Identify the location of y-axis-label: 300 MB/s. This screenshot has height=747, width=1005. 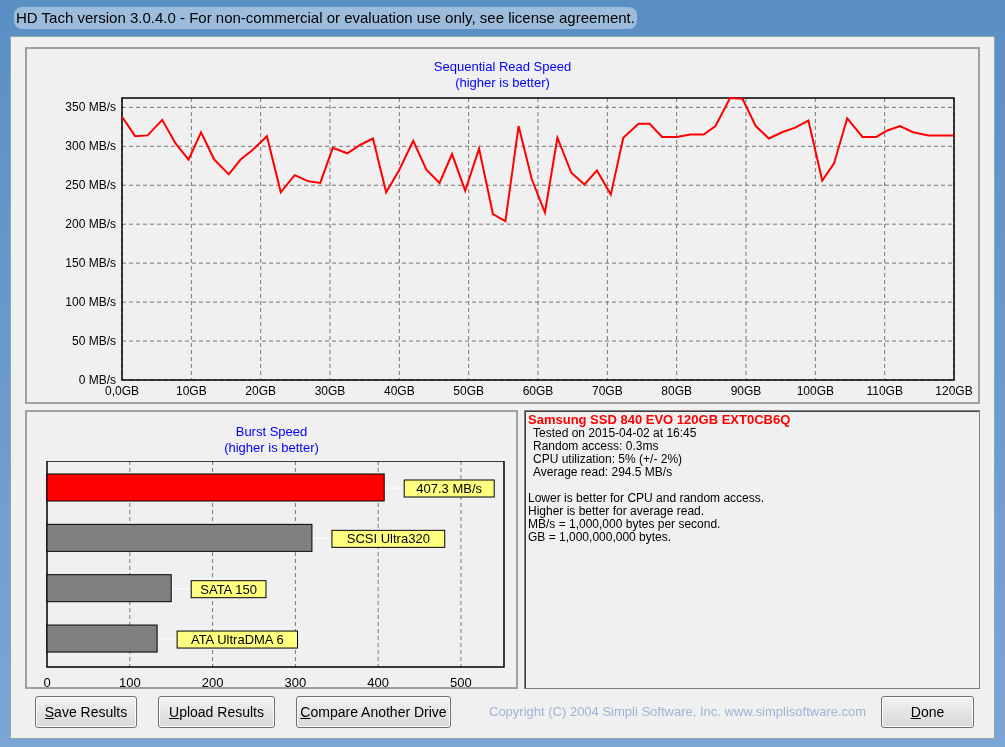
(90, 146).